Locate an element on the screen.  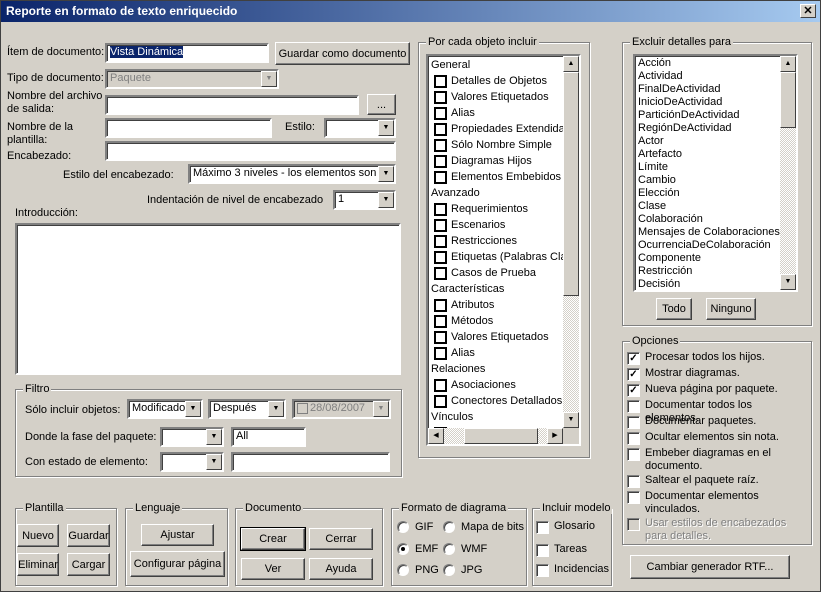
list-item: Asociaciones is located at coordinates (495, 385).